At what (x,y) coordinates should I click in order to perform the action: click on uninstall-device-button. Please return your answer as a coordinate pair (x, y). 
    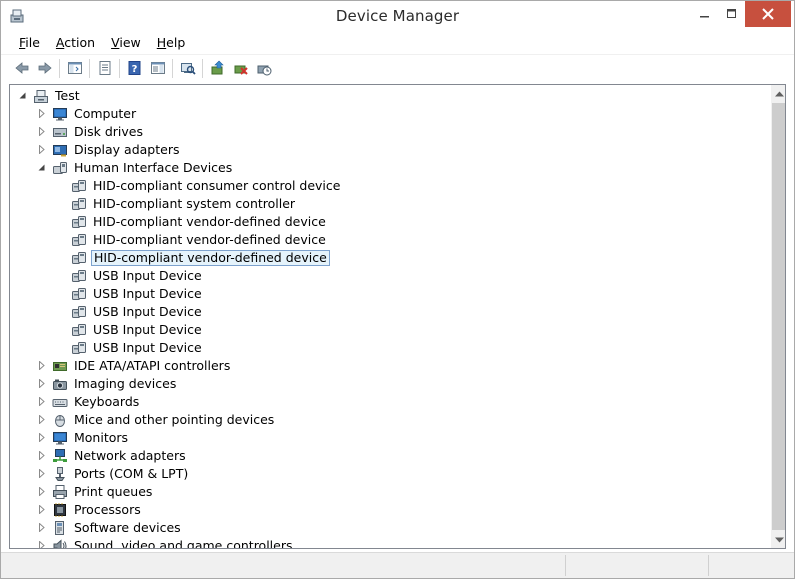
    Looking at the image, I should click on (240, 68).